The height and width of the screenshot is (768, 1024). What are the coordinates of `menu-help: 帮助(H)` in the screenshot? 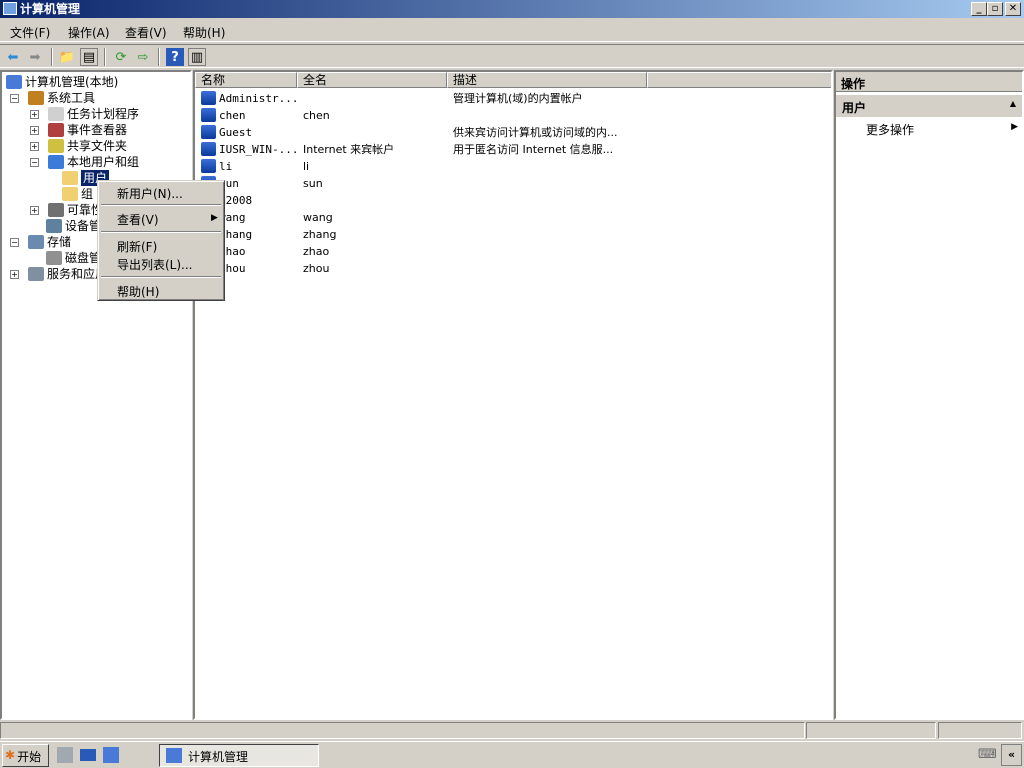 It's located at (204, 32).